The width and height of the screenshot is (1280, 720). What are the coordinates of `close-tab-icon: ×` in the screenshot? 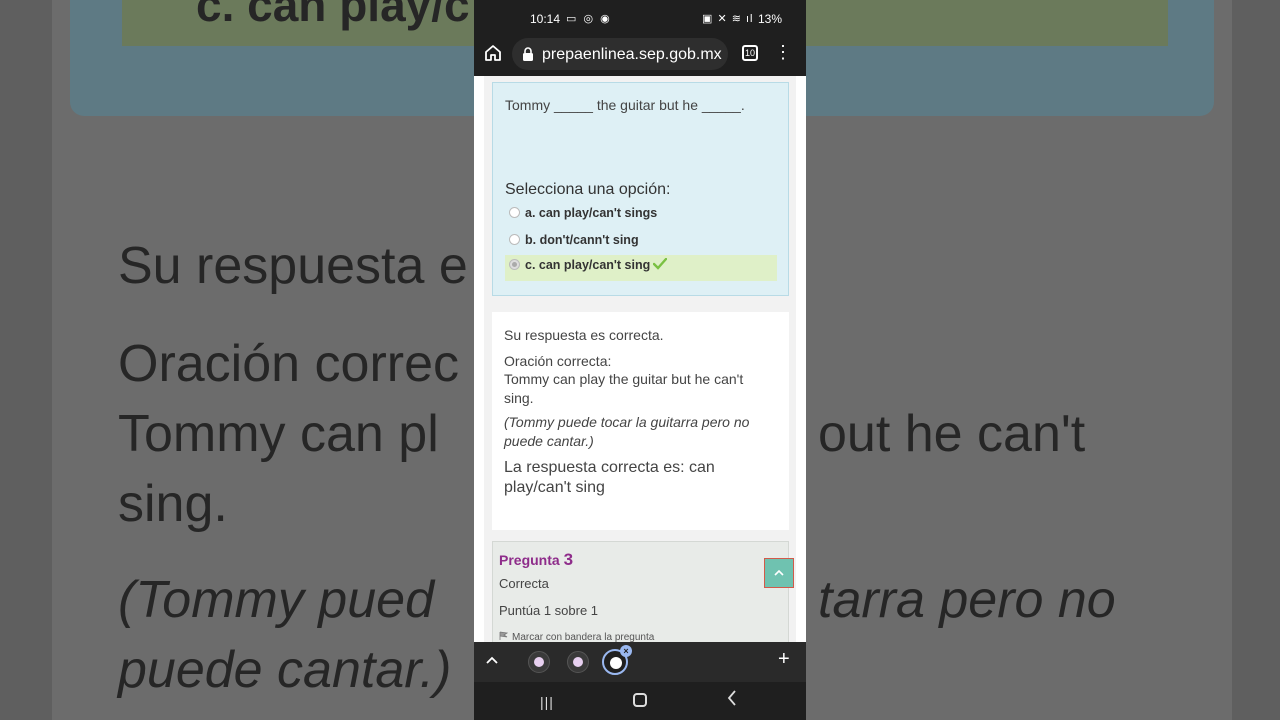 It's located at (626, 651).